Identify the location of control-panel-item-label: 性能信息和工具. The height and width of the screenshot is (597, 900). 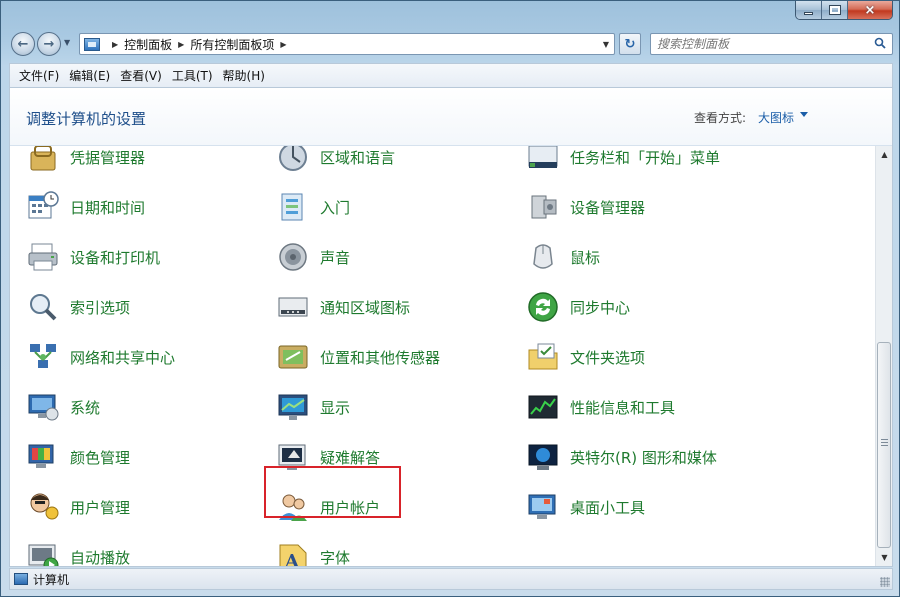
(623, 407).